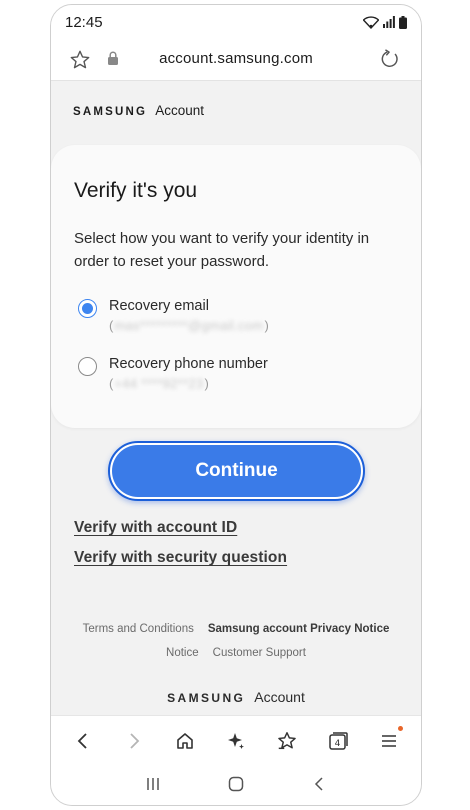 Image resolution: width=470 pixels, height=810 pixels. What do you see at coordinates (299, 629) in the screenshot?
I see `privacy-notice-link: Samsung account Privacy Notice` at bounding box center [299, 629].